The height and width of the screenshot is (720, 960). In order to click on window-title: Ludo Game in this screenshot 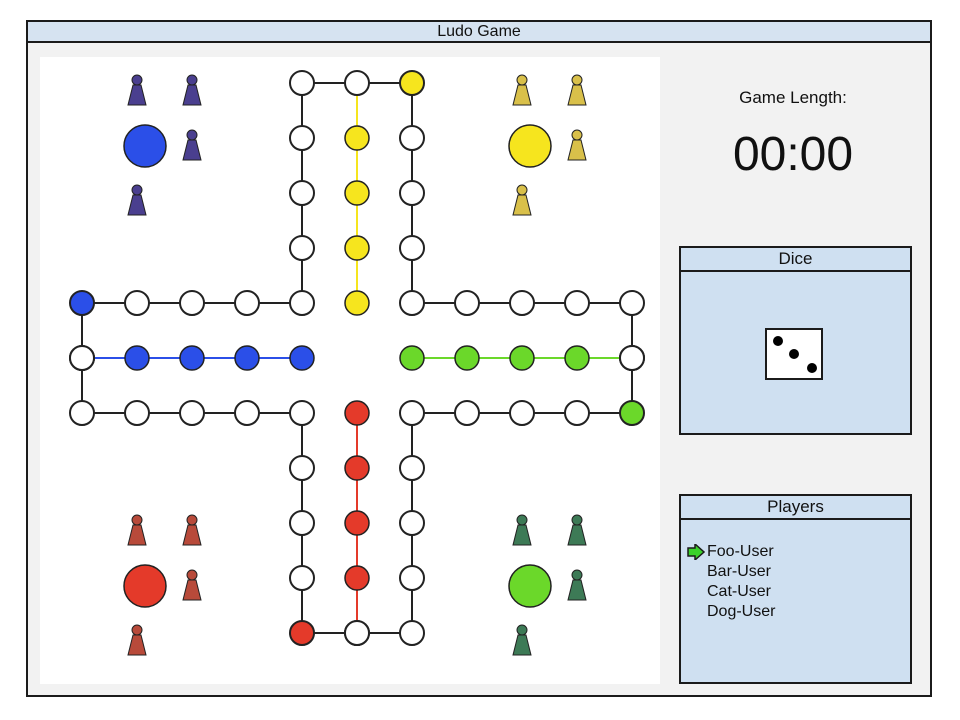, I will do `click(479, 32)`.